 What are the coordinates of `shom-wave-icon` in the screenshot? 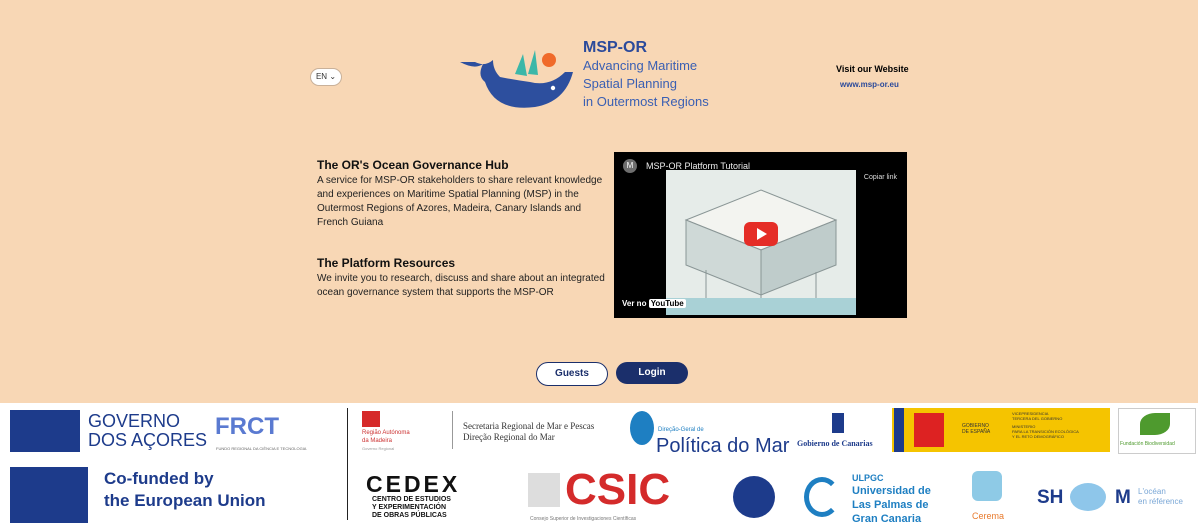 It's located at (1088, 497).